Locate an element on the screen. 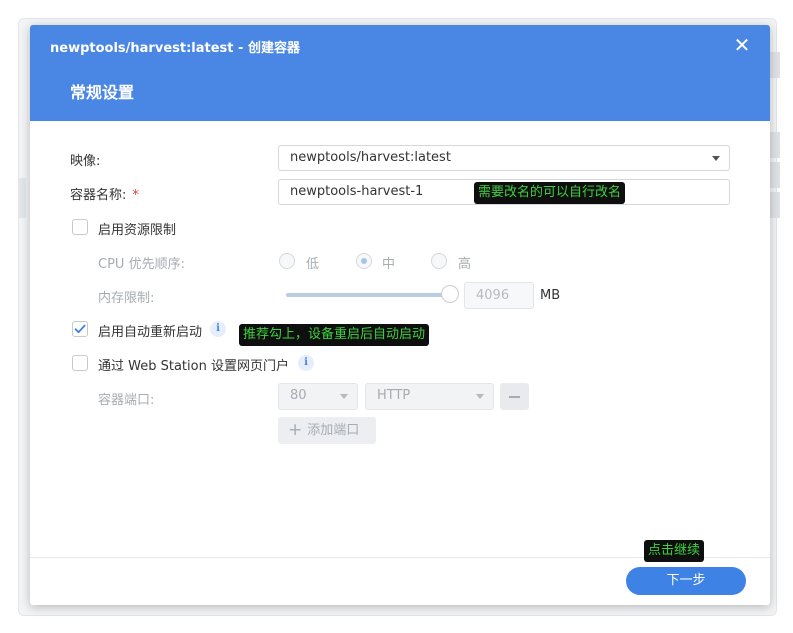 The height and width of the screenshot is (633, 793). cpu-priority-low-radio is located at coordinates (287, 261).